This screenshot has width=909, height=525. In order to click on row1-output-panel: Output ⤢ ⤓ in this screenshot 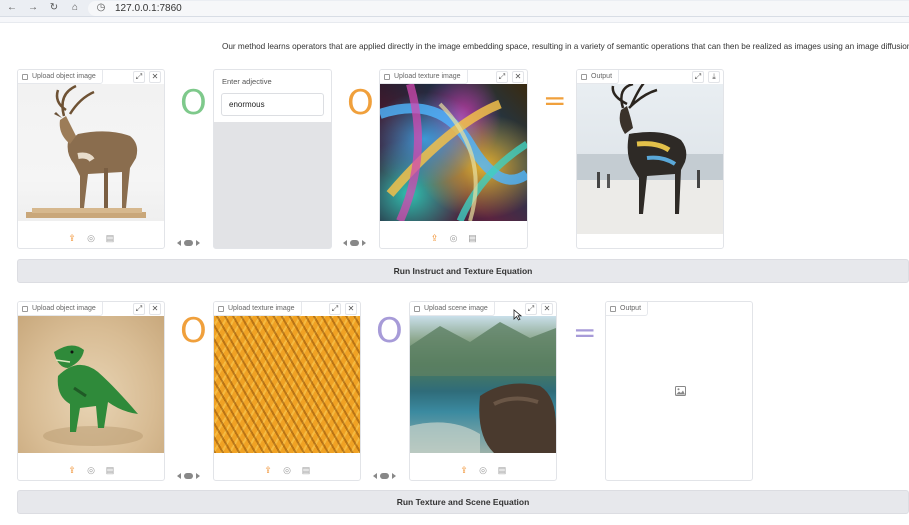, I will do `click(650, 159)`.